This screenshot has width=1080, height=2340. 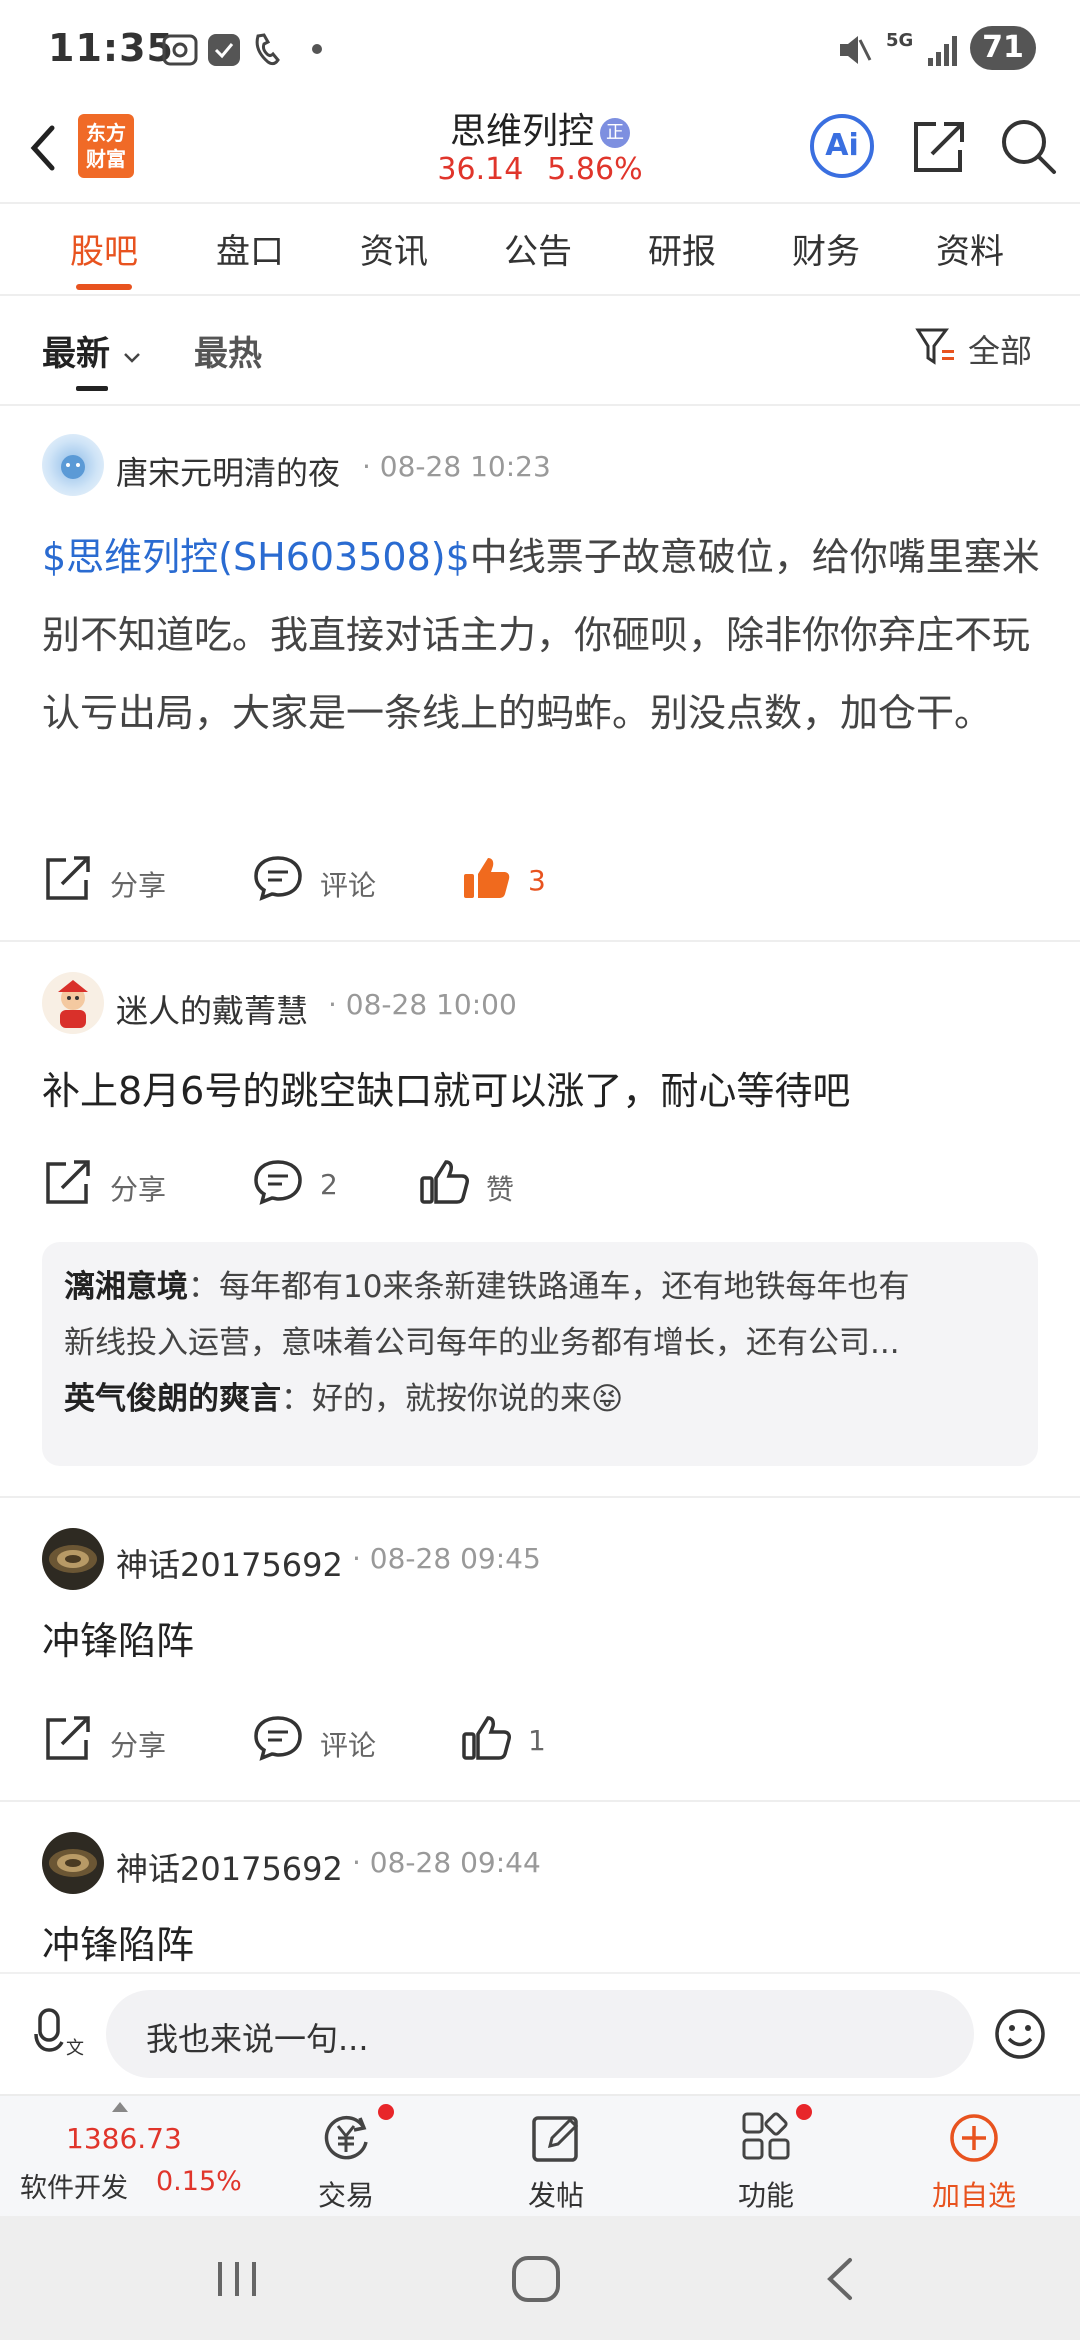 I want to click on post-time: · 08-28 10:23, so click(x=456, y=466).